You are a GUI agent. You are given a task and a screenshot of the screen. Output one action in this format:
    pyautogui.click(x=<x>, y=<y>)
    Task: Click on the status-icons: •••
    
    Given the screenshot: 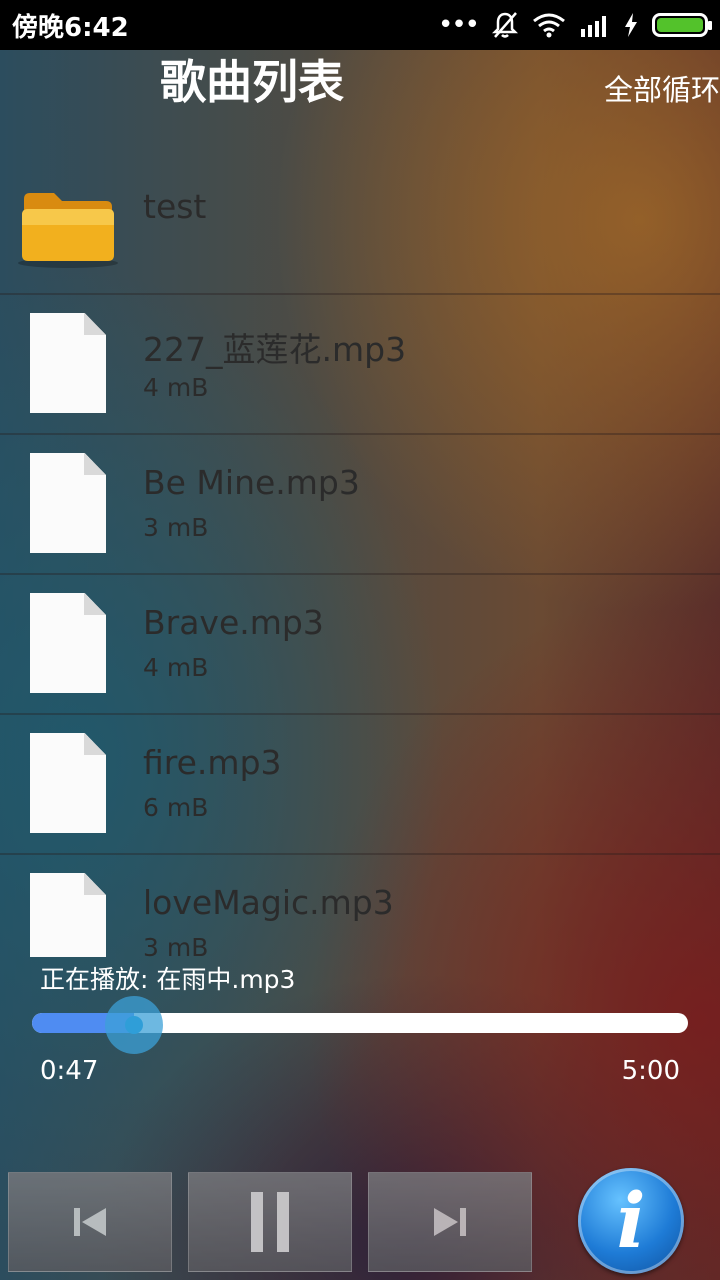 What is the action you would take?
    pyautogui.click(x=574, y=25)
    